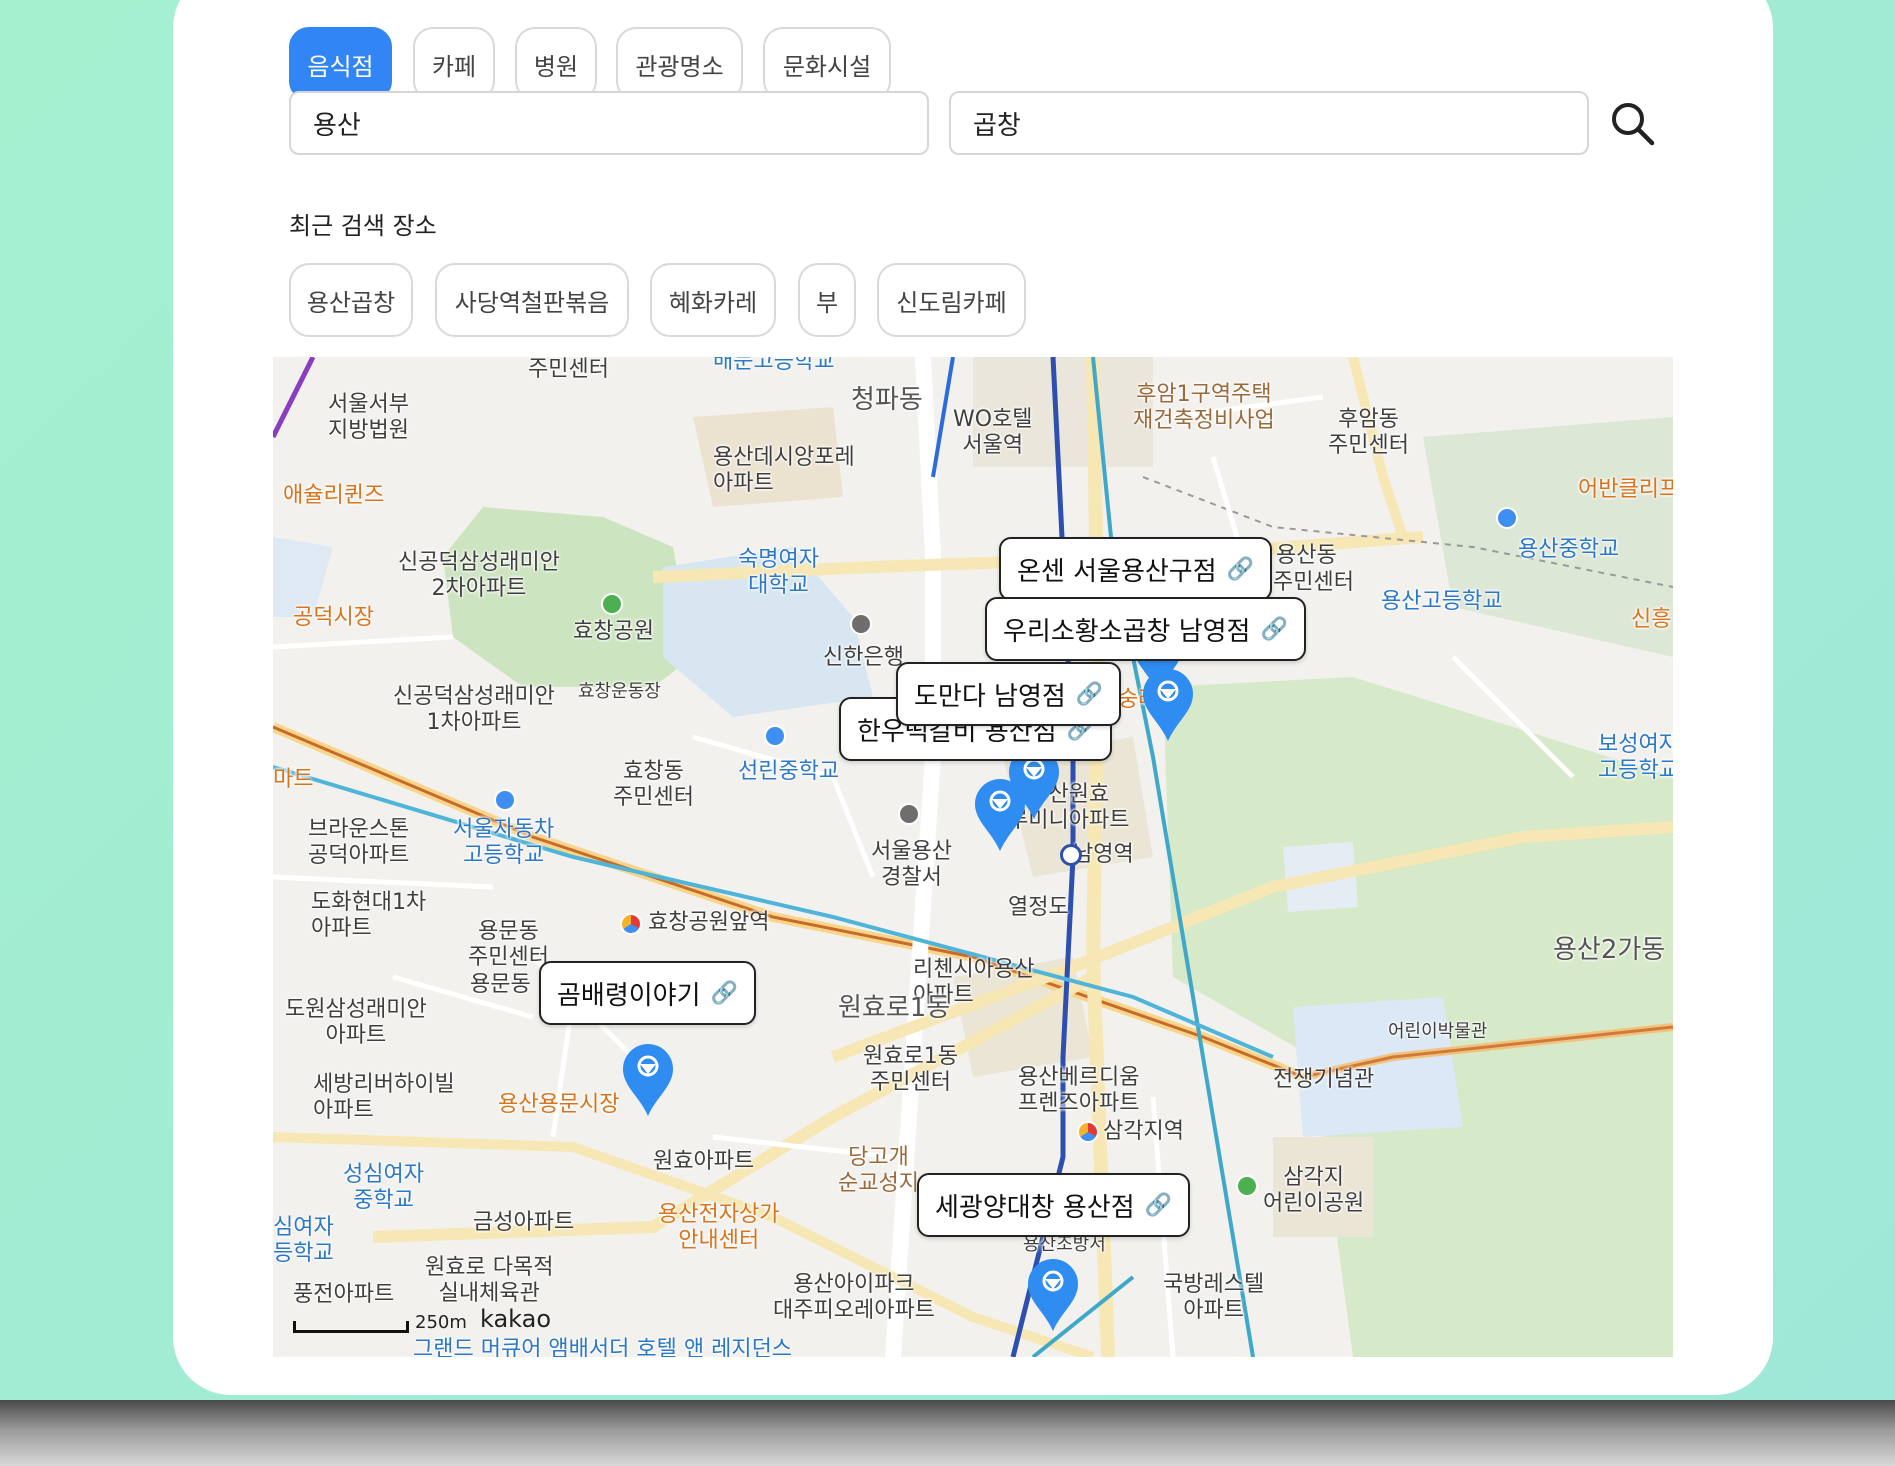 The image size is (1895, 1466). Describe the element at coordinates (653, 784) in the screenshot. I see `map-label: 효창동 주민센터` at that location.